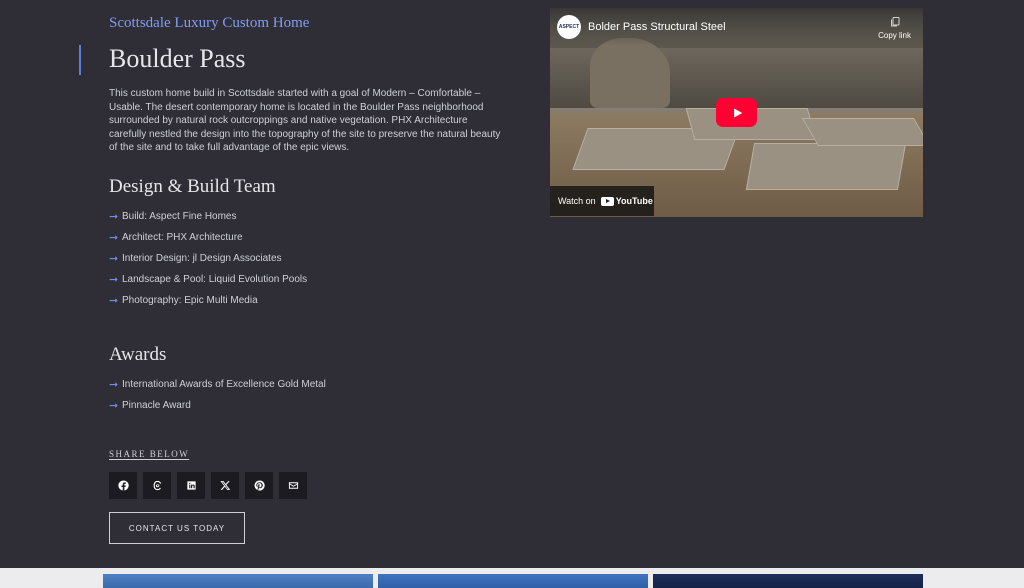 This screenshot has width=1024, height=588. Describe the element at coordinates (177, 528) in the screenshot. I see `contact-us-button: CONTACT US TODAY` at that location.